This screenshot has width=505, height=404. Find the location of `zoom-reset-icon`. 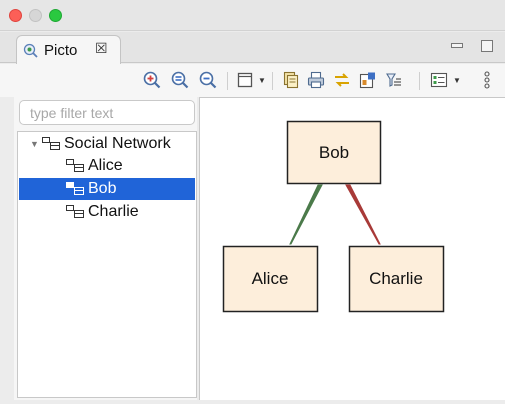

zoom-reset-icon is located at coordinates (180, 80).